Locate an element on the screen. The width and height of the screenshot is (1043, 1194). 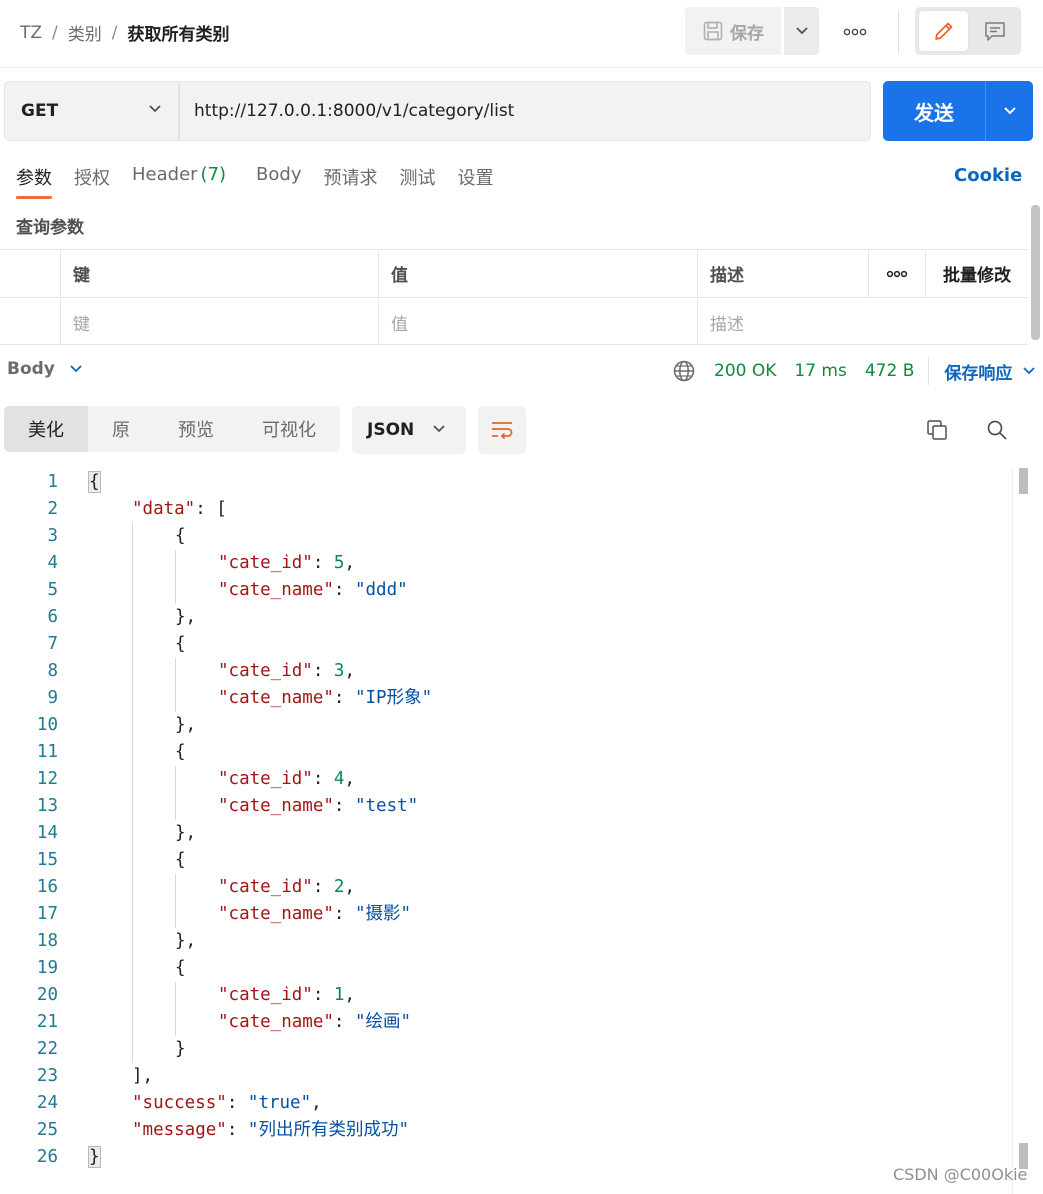
code-token: { is located at coordinates (180, 752).